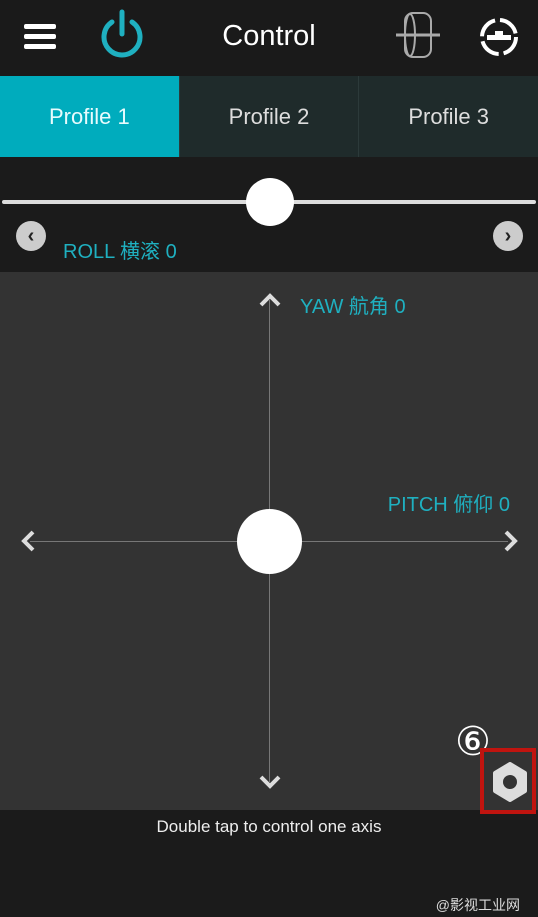  Describe the element at coordinates (418, 35) in the screenshot. I see `gimbal-motor-icon` at that location.